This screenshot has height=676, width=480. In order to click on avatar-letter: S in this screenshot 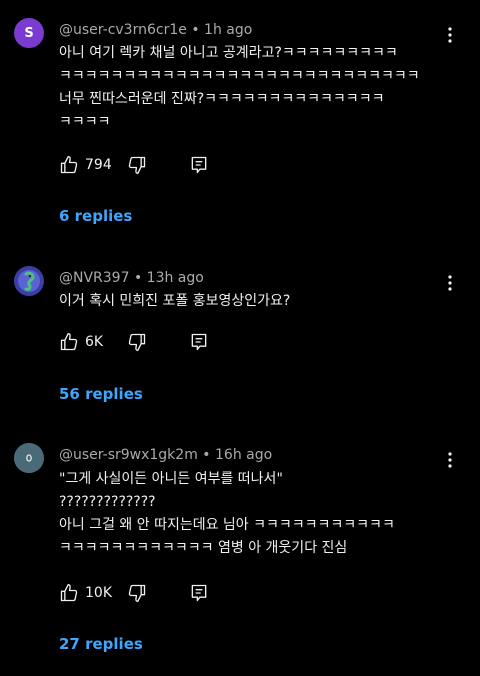, I will do `click(29, 33)`.